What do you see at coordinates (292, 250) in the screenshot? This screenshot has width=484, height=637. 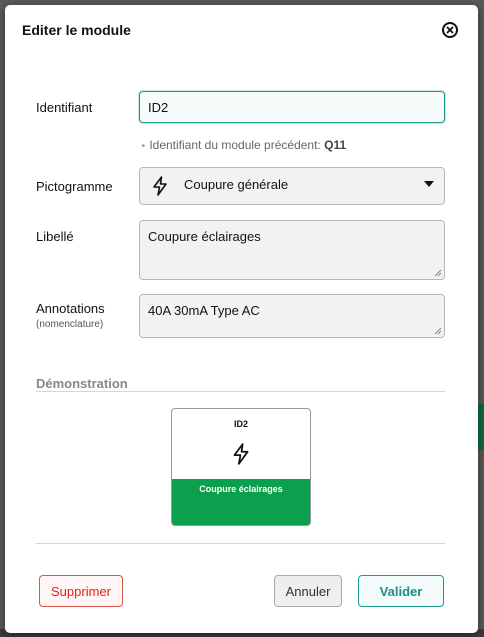 I see `caption-textarea: Coupure éclairages` at bounding box center [292, 250].